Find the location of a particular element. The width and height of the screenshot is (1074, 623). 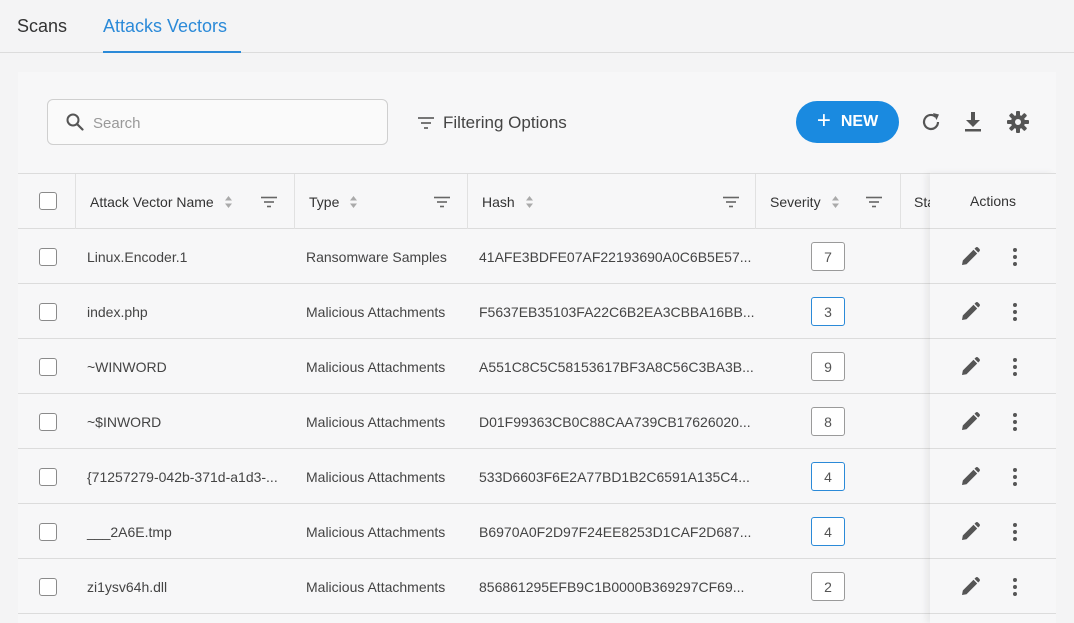

header-attack-vector-name: Attack Vector Name is located at coordinates (185, 202).